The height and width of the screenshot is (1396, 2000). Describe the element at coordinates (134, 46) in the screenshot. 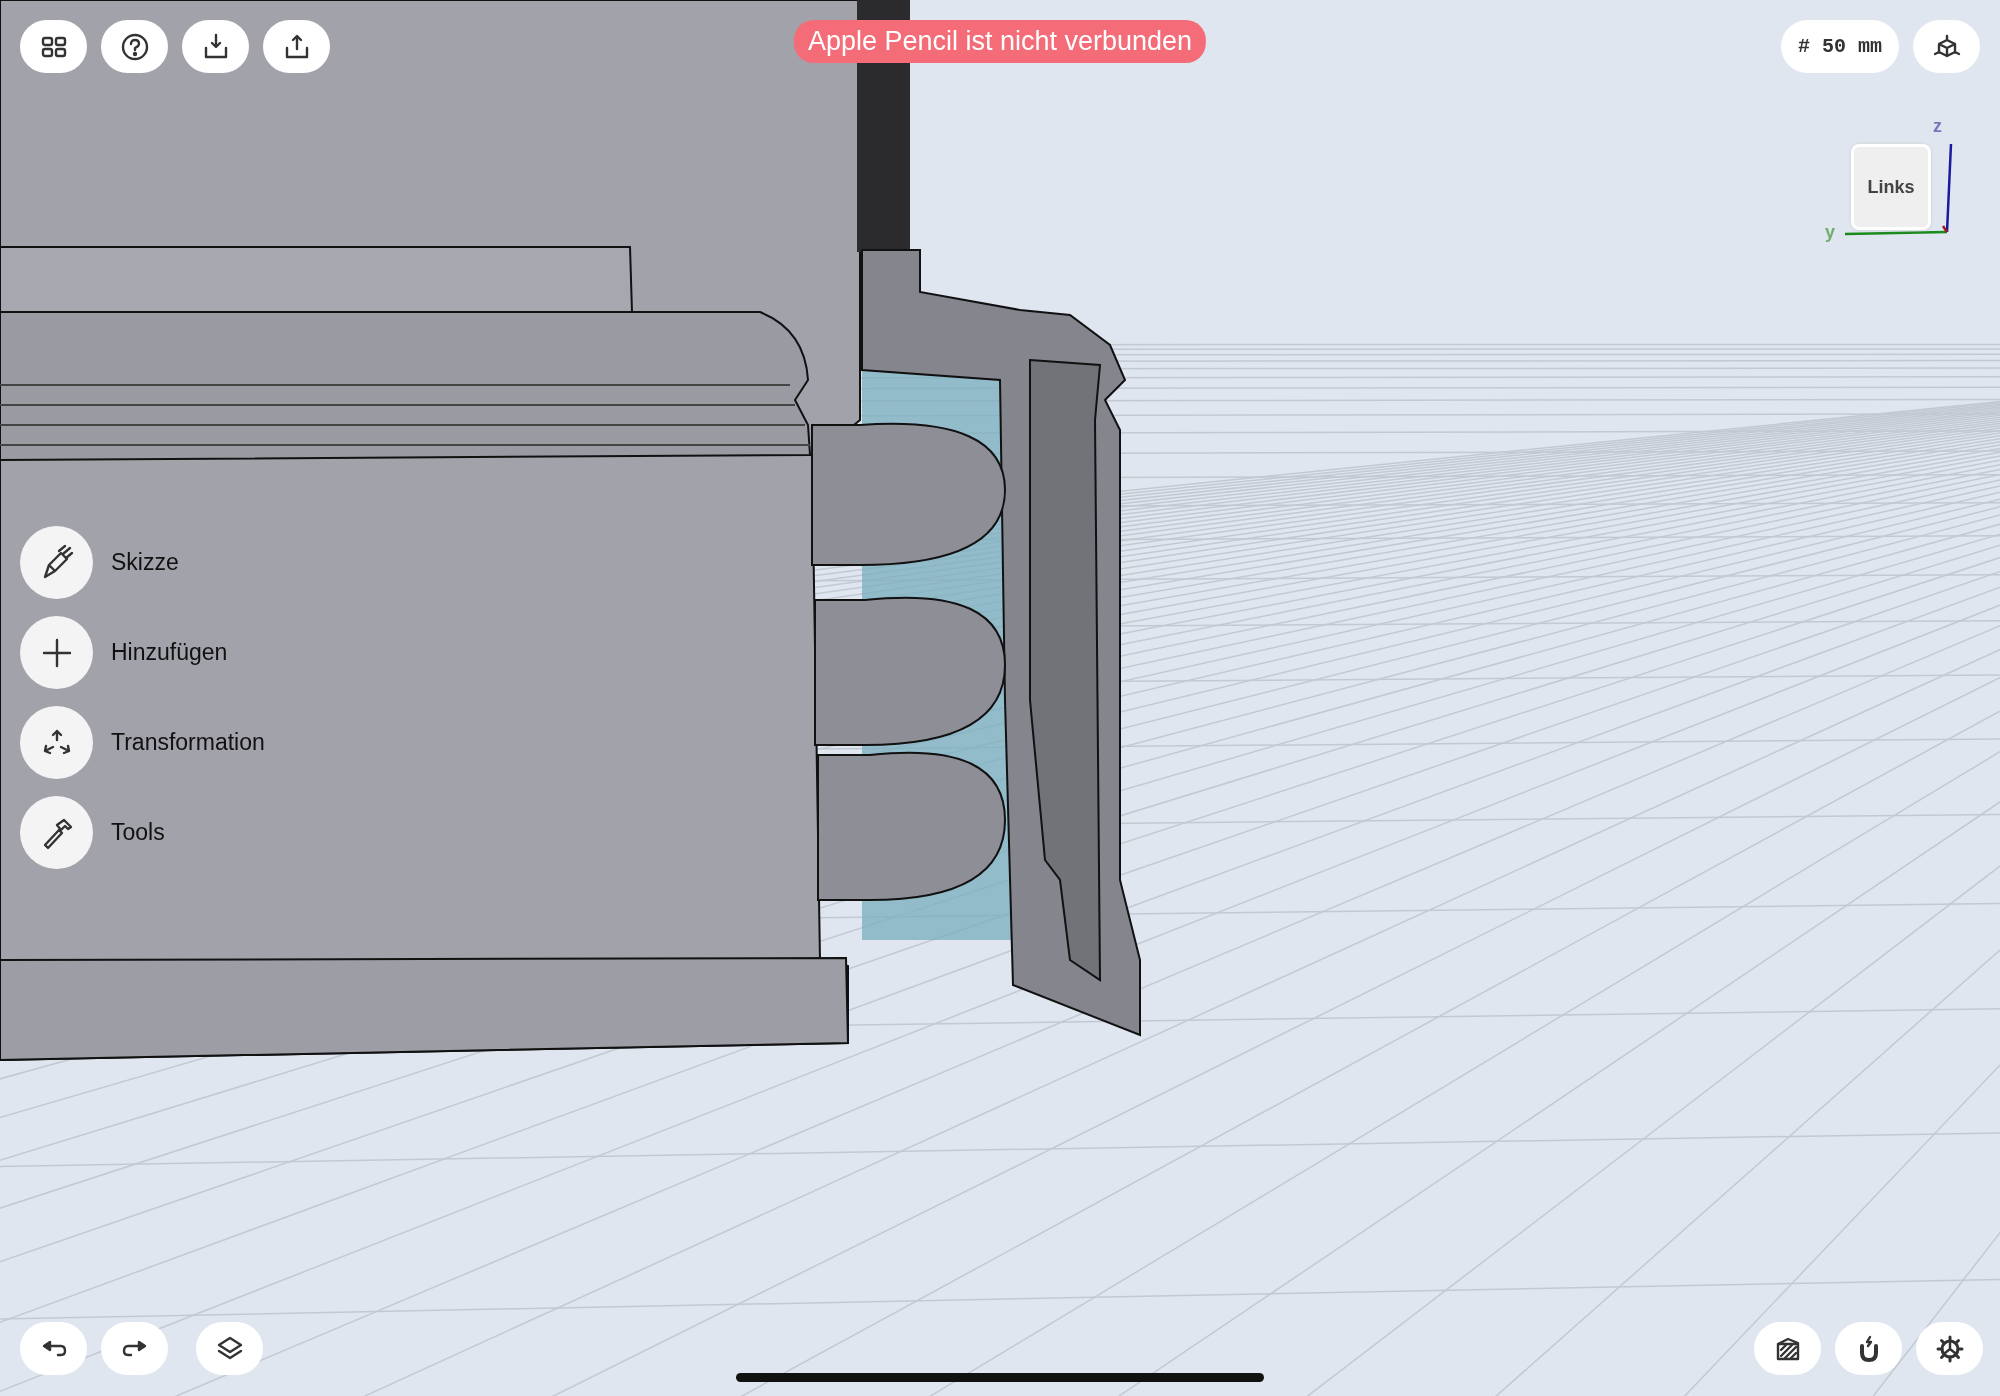

I see `help-icon` at that location.